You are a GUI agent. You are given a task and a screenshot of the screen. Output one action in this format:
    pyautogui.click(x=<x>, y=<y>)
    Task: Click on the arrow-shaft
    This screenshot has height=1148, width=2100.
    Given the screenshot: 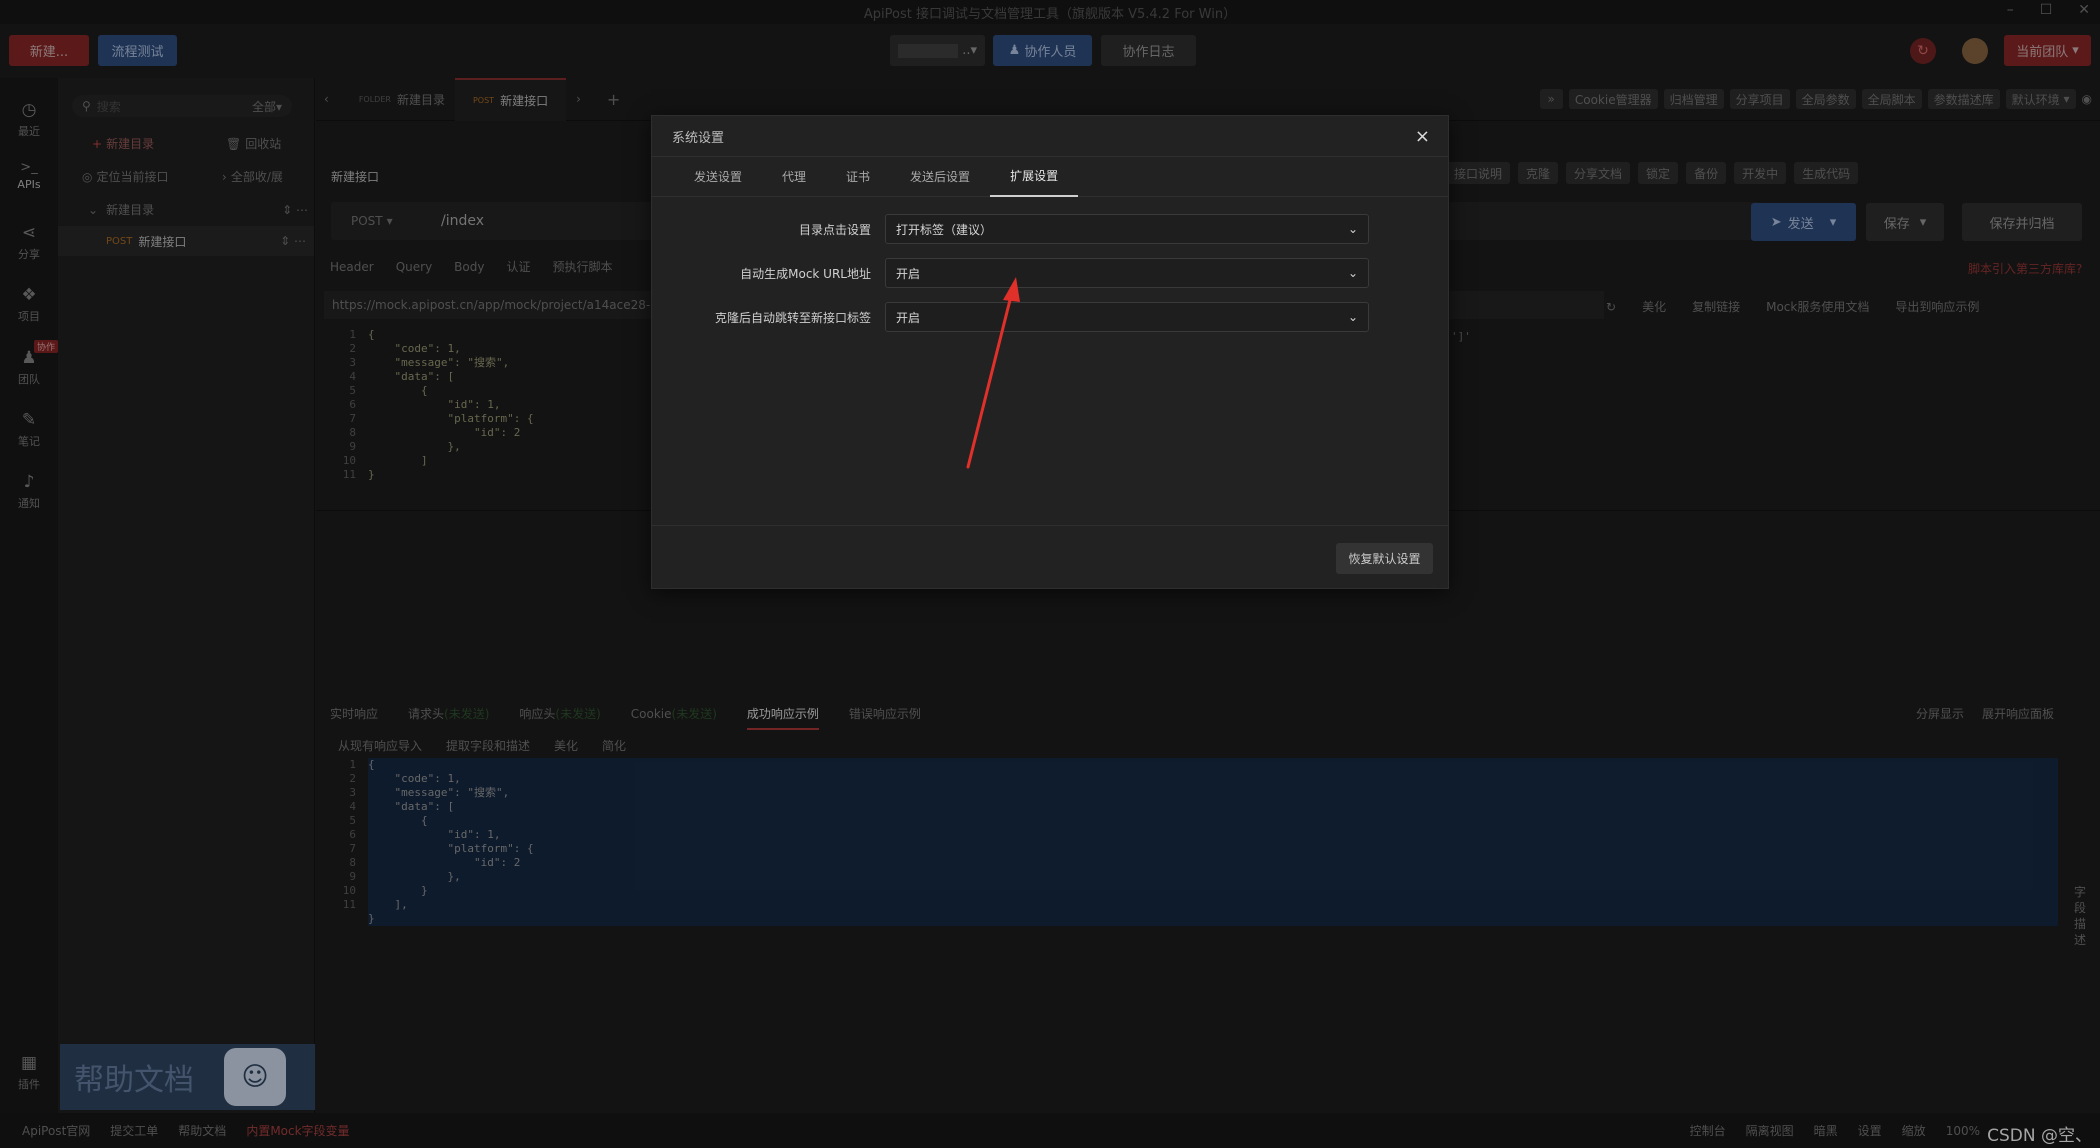 What is the action you would take?
    pyautogui.click(x=990, y=379)
    